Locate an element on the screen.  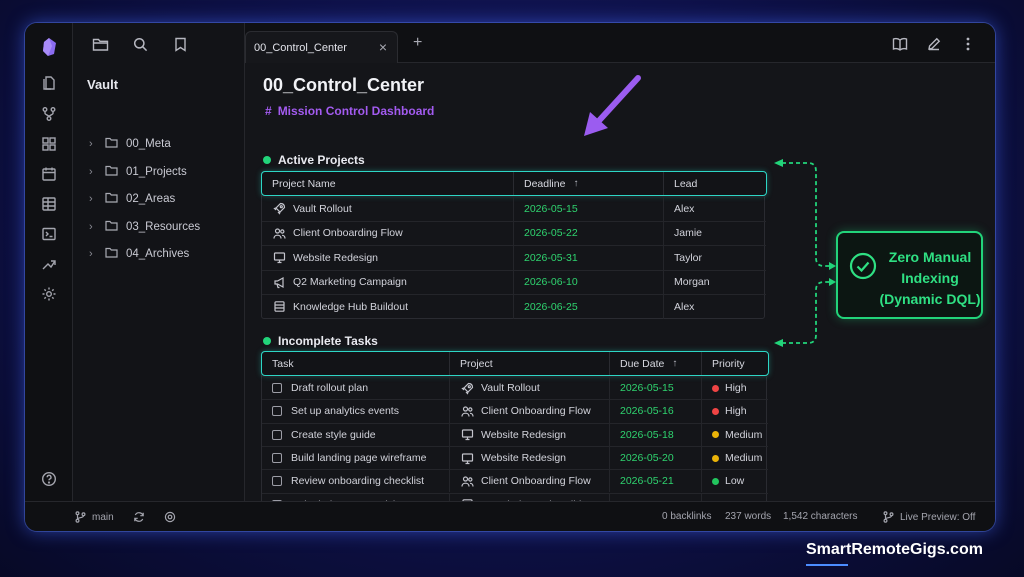
callout-line: Zero Manual is located at coordinates (930, 257).